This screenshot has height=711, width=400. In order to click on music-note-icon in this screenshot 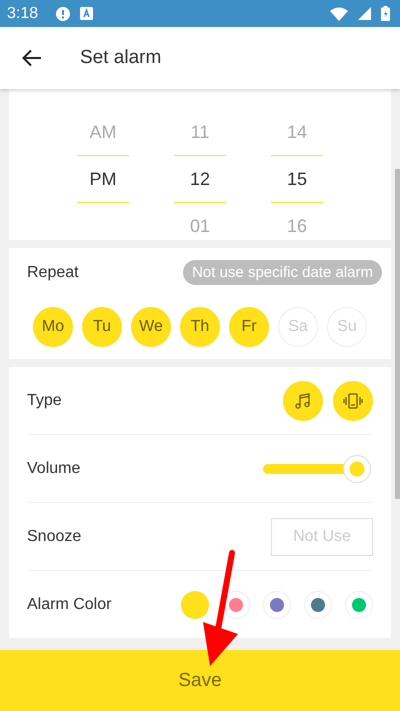, I will do `click(303, 401)`.